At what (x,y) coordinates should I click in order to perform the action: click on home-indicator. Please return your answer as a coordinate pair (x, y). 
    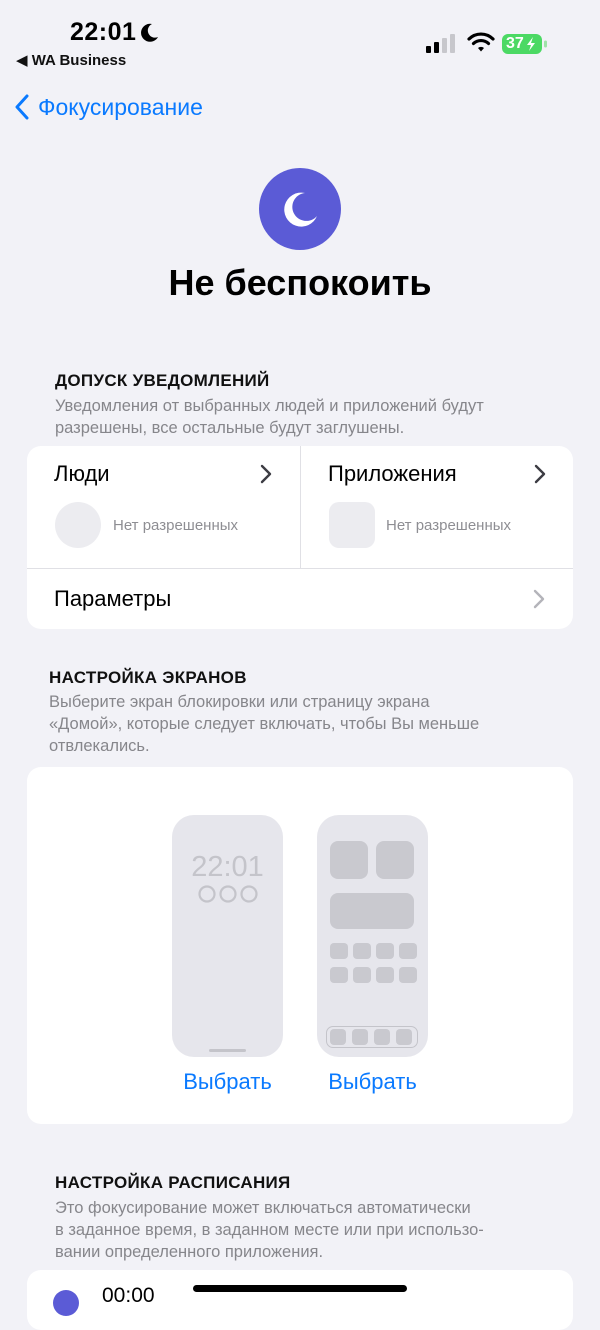
    Looking at the image, I should click on (300, 1288).